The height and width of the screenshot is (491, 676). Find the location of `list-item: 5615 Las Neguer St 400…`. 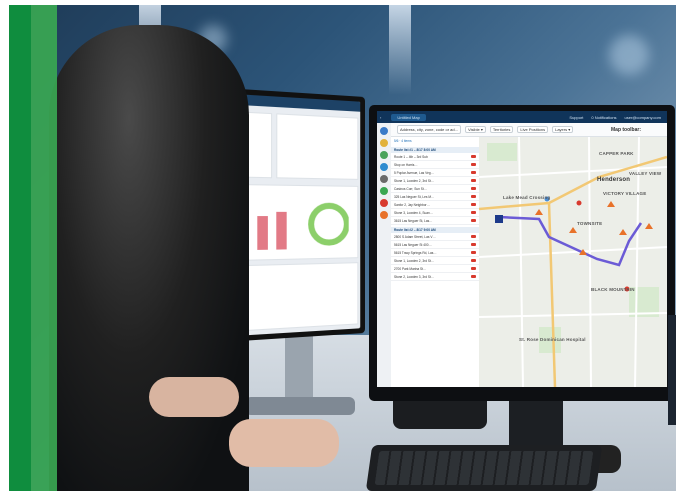

list-item: 5615 Las Neguer St 400… is located at coordinates (435, 245).